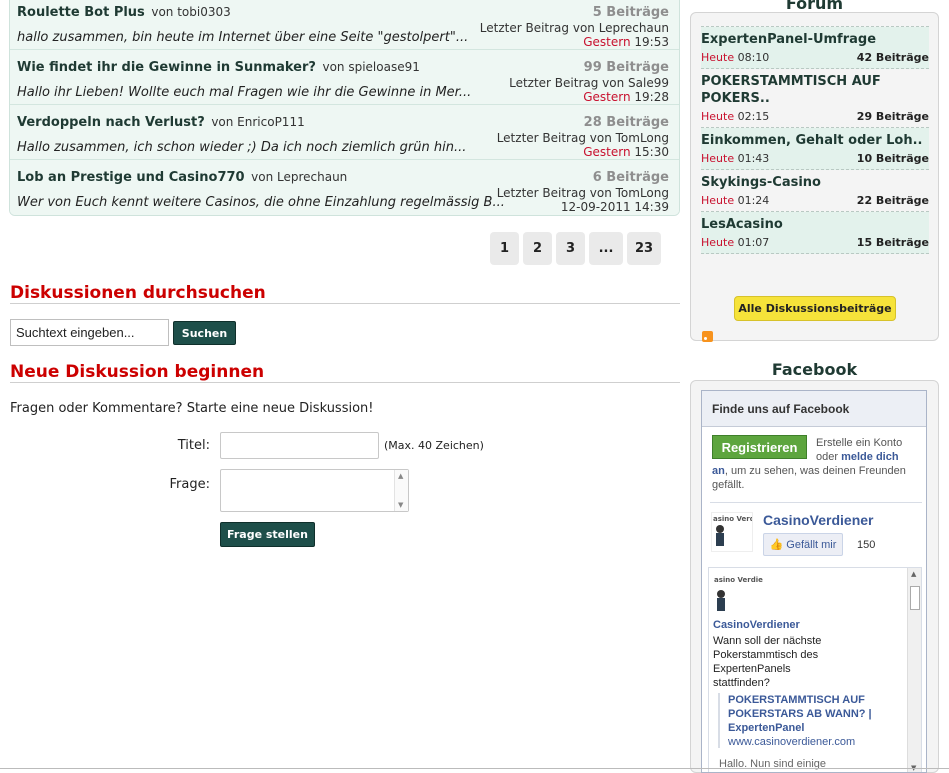 Image resolution: width=949 pixels, height=773 pixels. What do you see at coordinates (191, 12) in the screenshot?
I see `thread-author: von tobi0303` at bounding box center [191, 12].